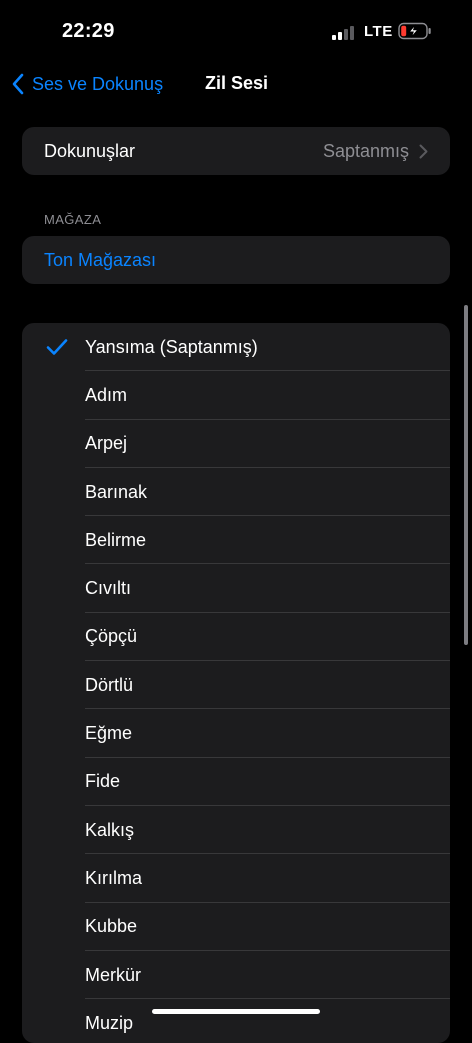 This screenshot has width=472, height=1043. I want to click on page-title: Zil Sesi, so click(237, 83).